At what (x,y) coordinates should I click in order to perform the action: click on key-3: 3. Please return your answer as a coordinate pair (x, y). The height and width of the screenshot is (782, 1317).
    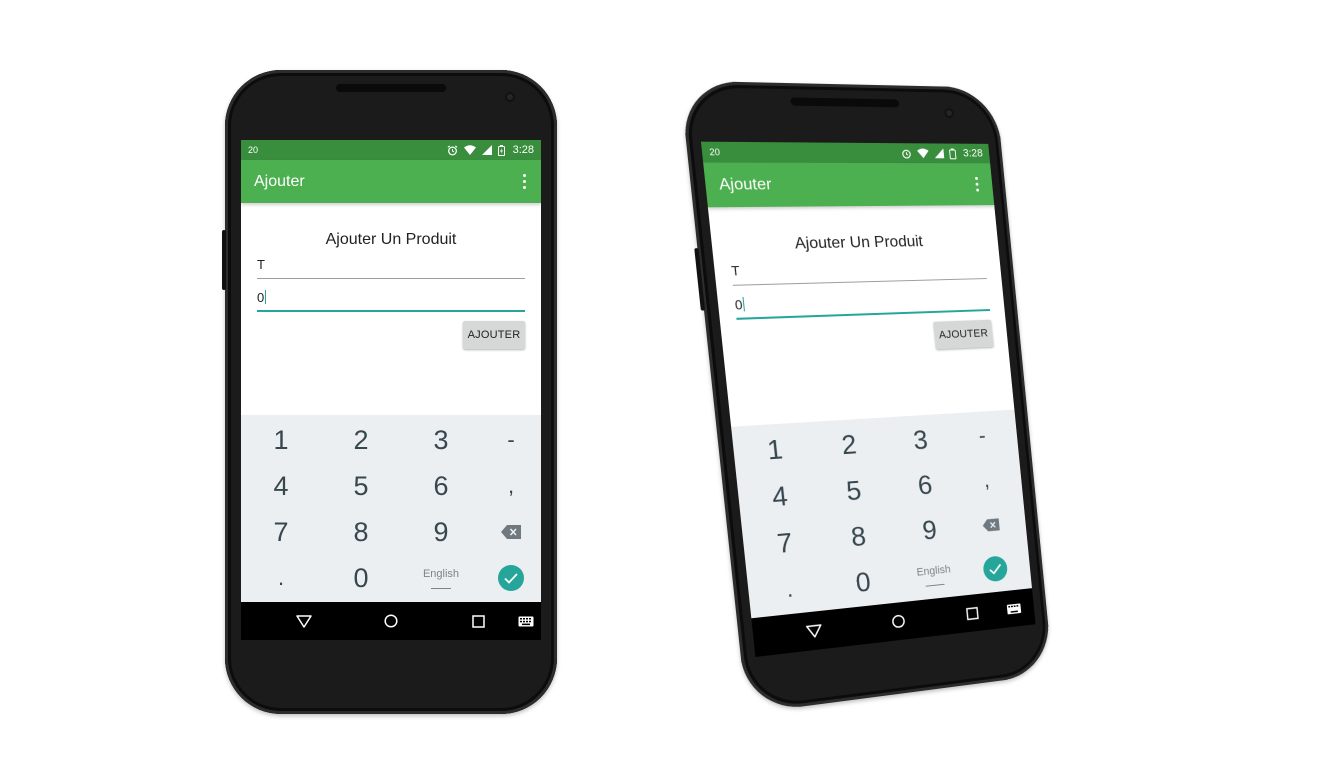
    Looking at the image, I should click on (441, 440).